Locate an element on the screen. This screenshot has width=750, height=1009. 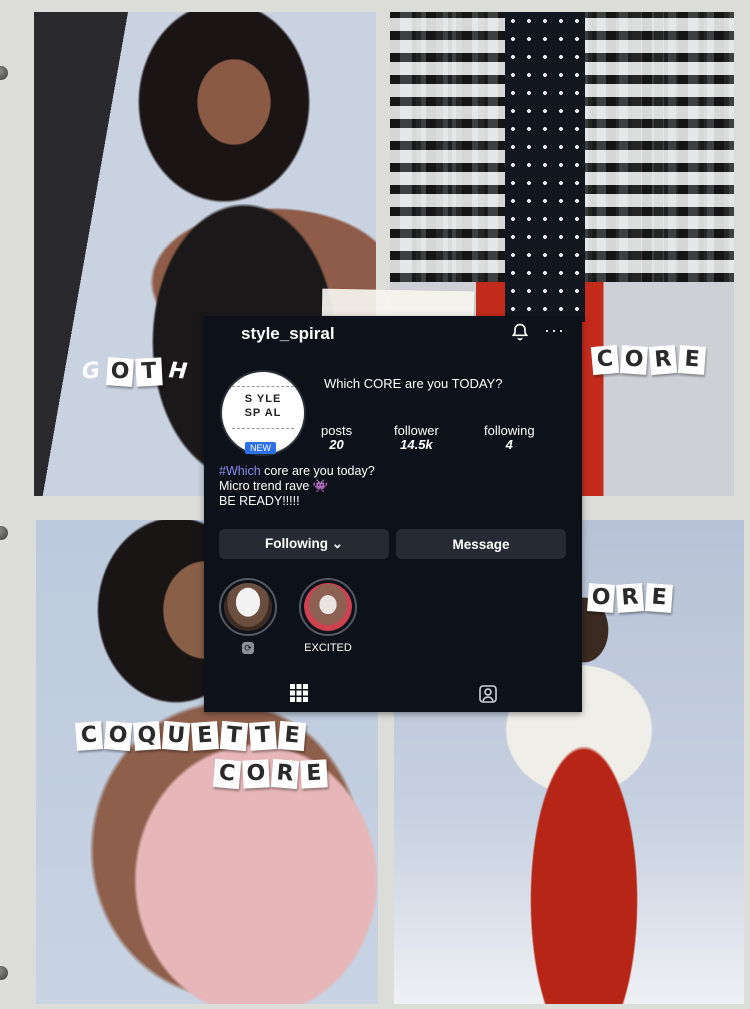
message-button: Message is located at coordinates (481, 544).